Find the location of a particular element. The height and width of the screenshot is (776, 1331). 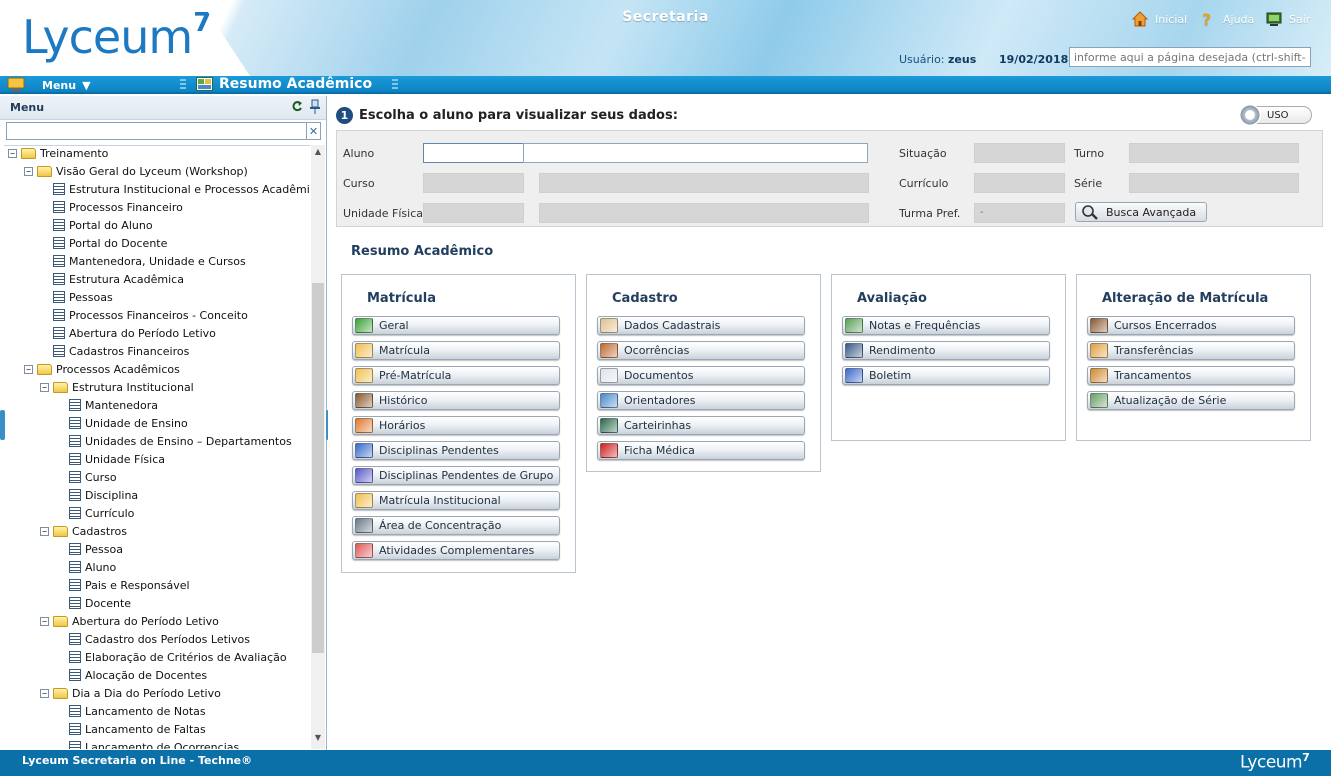

tree-folder: − Processos Acadêmicos is located at coordinates (102, 369).